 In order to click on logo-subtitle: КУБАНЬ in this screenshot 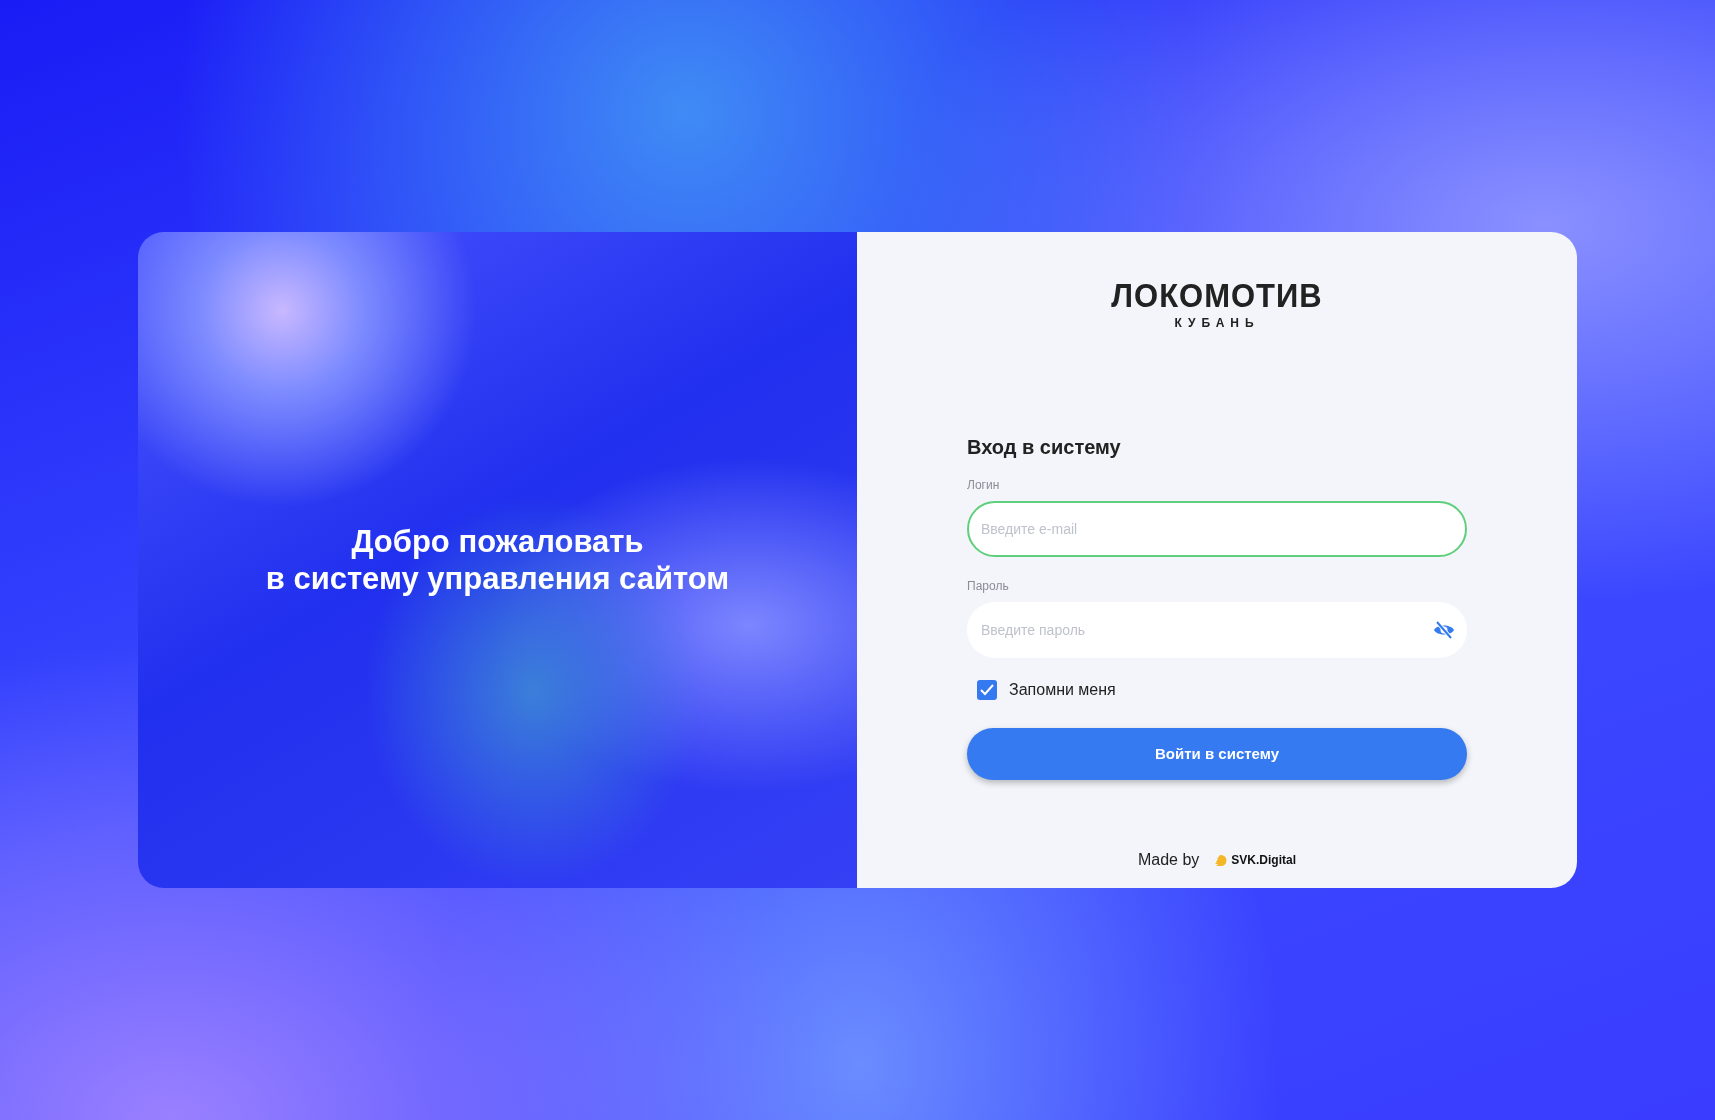, I will do `click(1217, 323)`.